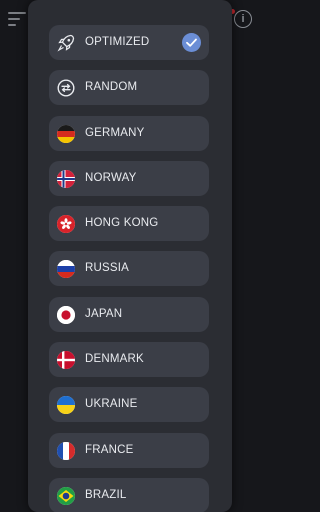 Image resolution: width=320 pixels, height=512 pixels. Describe the element at coordinates (66, 178) in the screenshot. I see `norway-flag-icon` at that location.